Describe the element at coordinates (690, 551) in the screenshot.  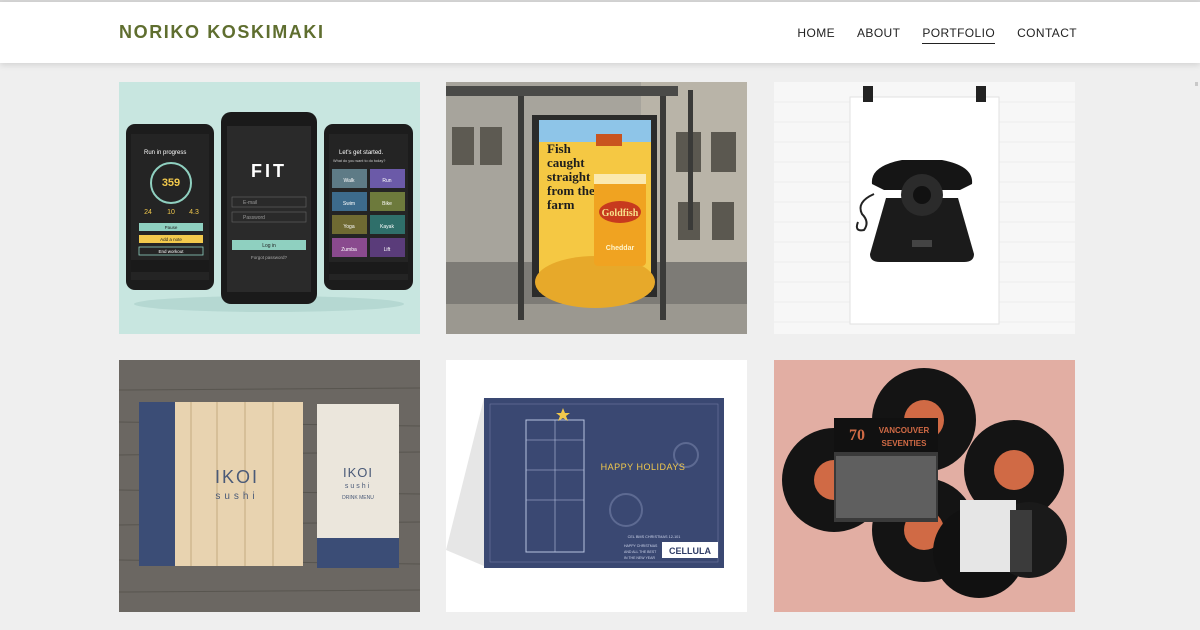
I see `holiday-brand: CELLULA` at that location.